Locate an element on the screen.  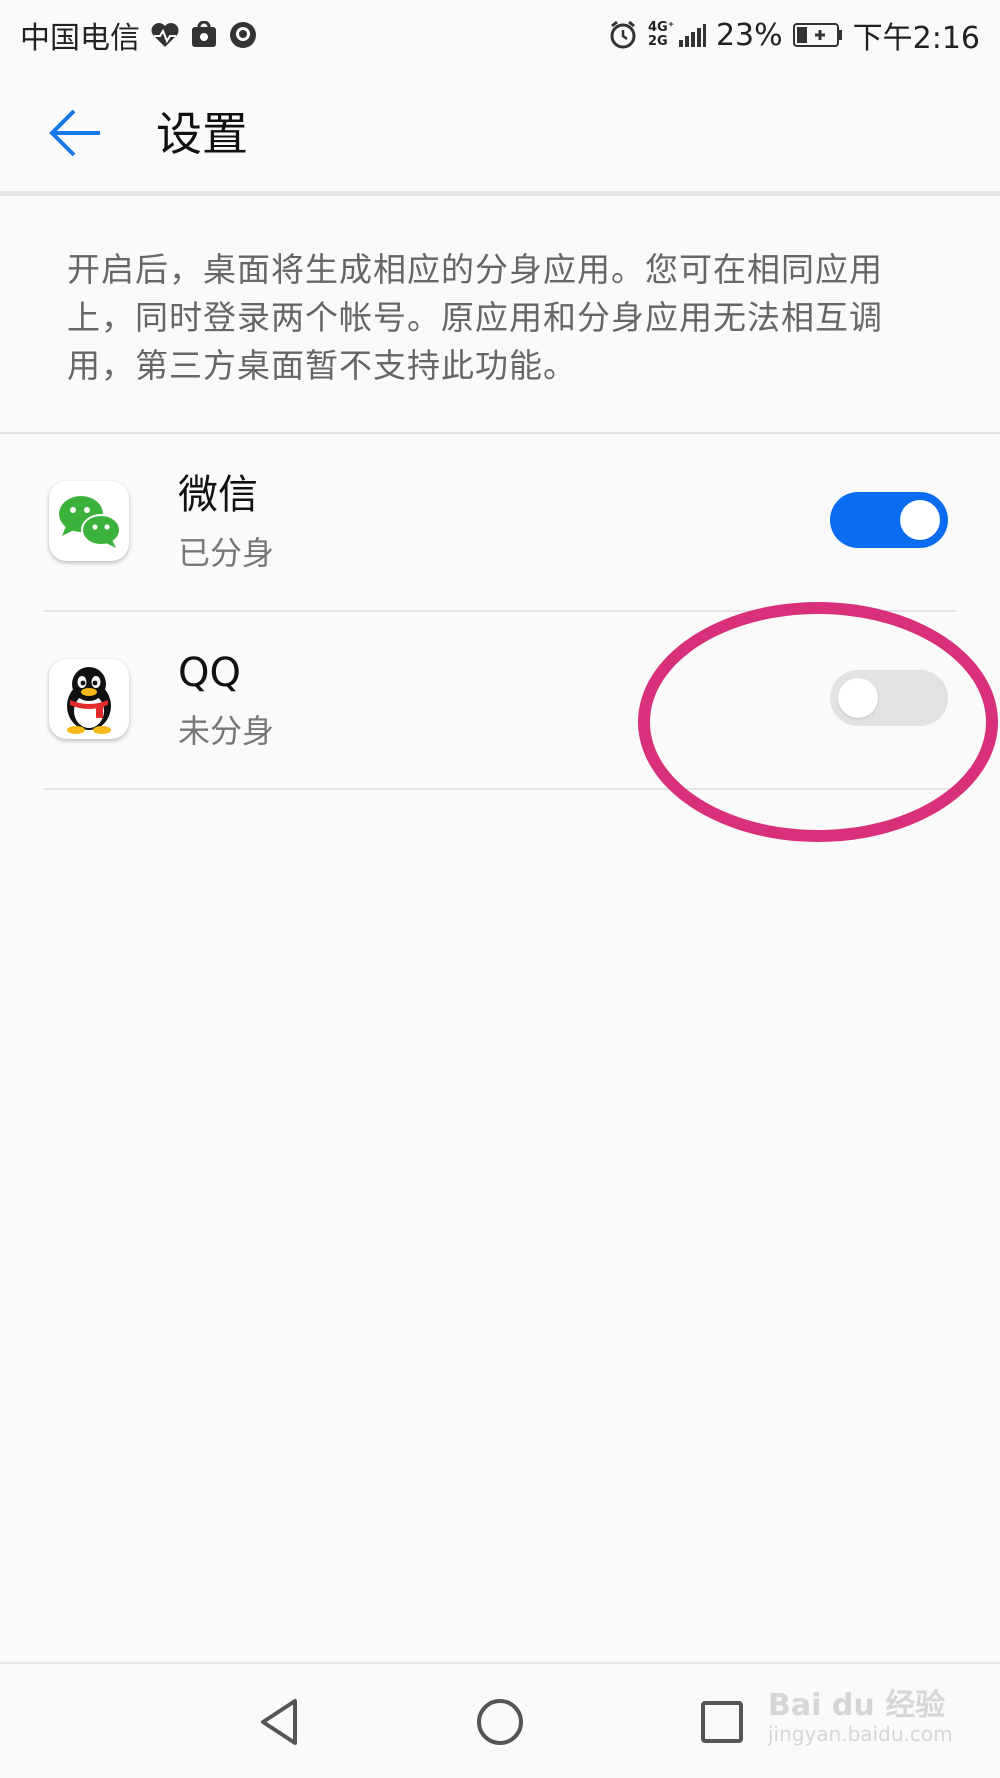
qq-icon is located at coordinates (89, 699).